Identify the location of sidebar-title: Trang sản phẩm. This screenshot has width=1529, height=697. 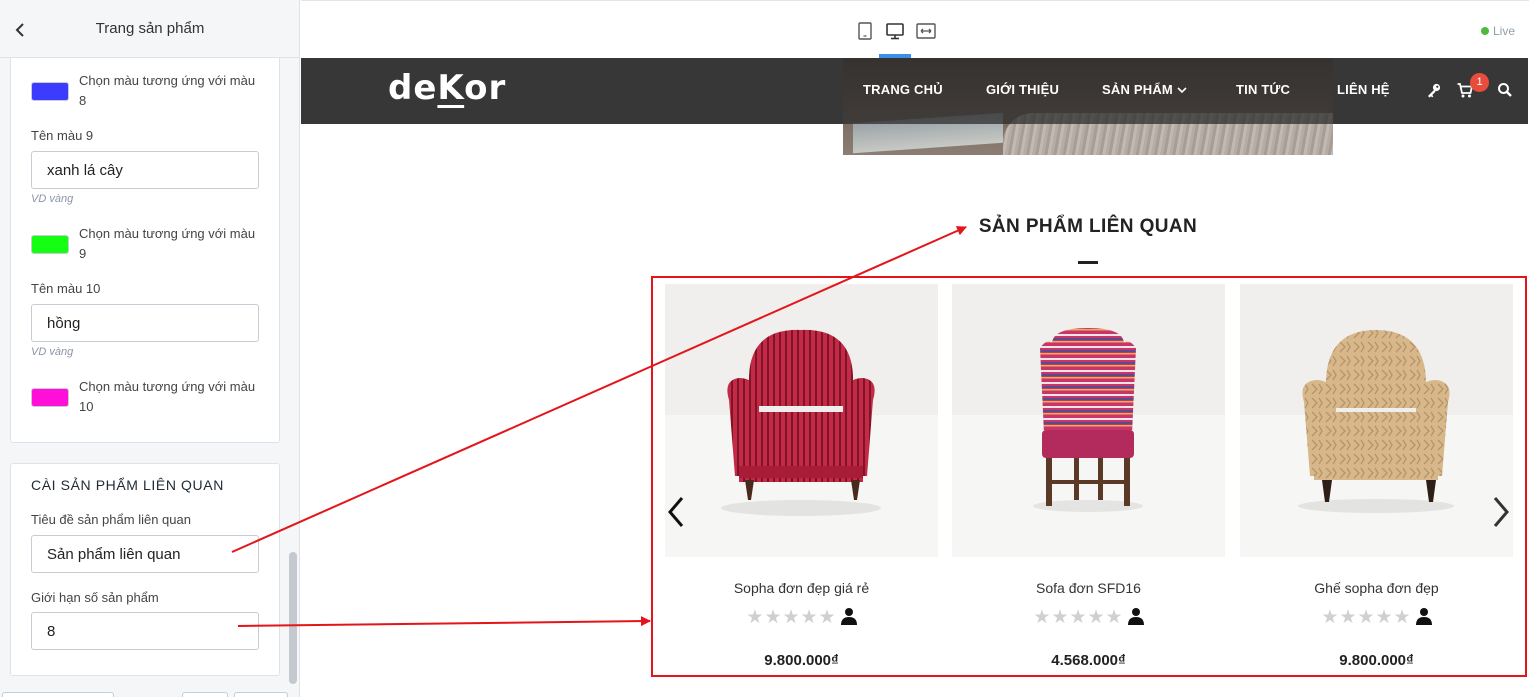
(150, 28).